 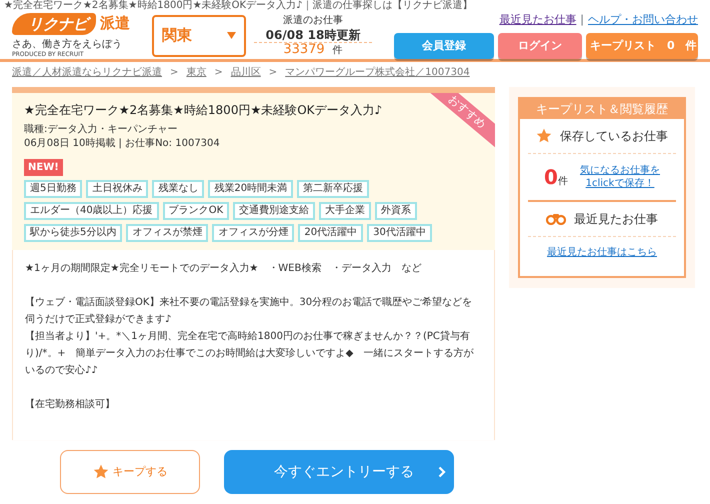 I want to click on posted-info: 06月08日 10時掲載 | お仕事No: 1007304, so click(x=122, y=144).